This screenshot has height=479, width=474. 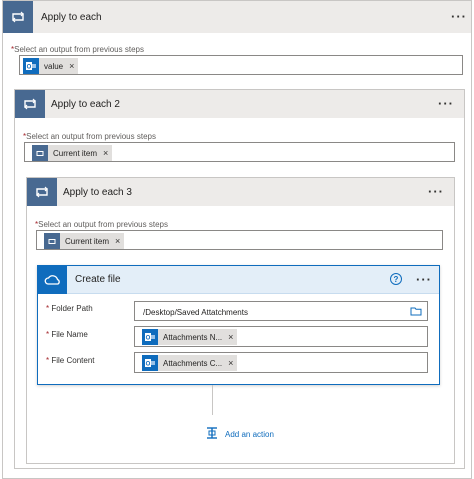 I want to click on apply-to-each-output-field: O value ×, so click(x=241, y=65).